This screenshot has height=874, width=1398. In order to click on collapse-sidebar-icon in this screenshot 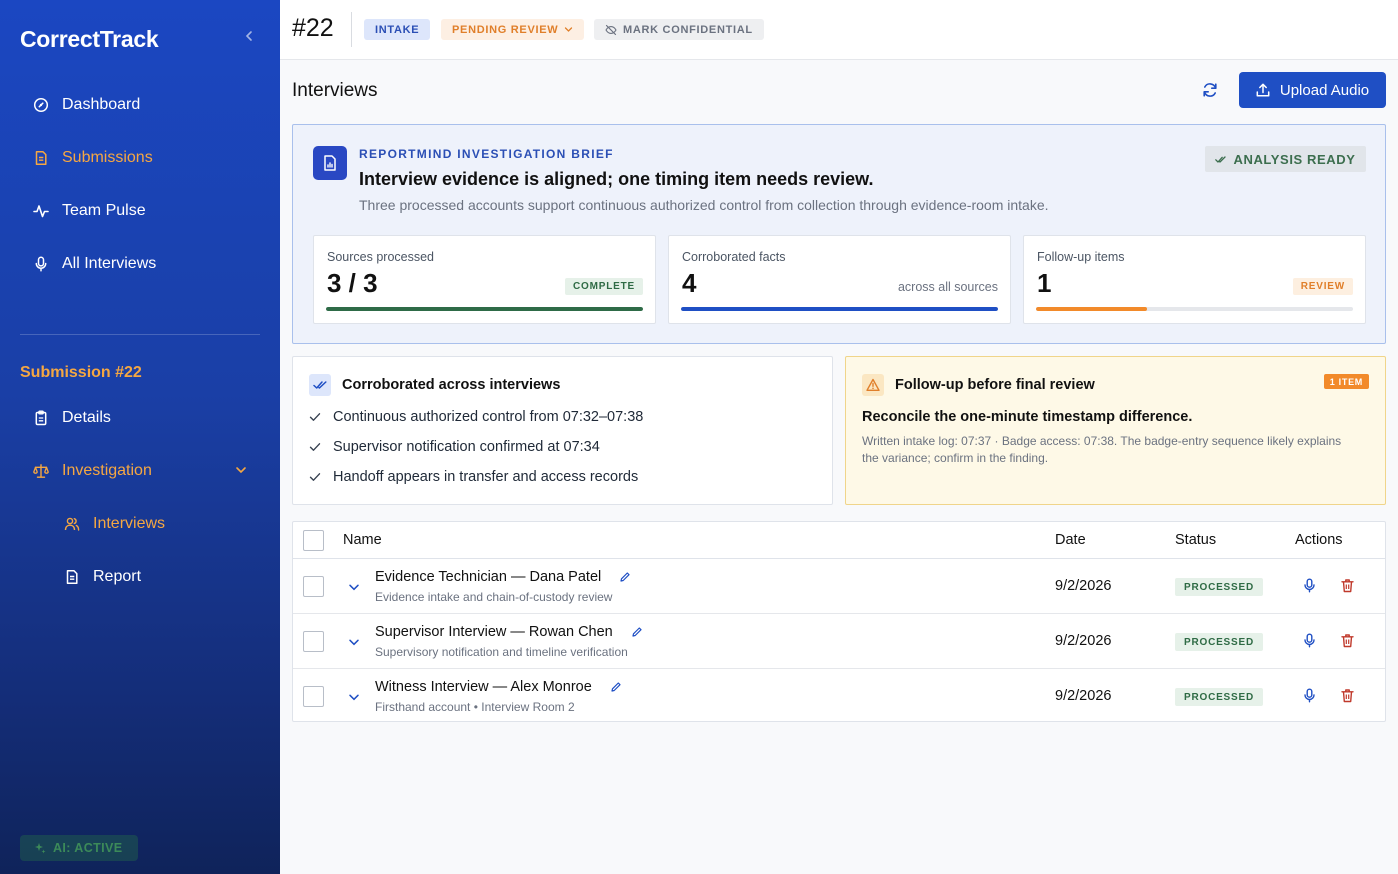, I will do `click(249, 36)`.